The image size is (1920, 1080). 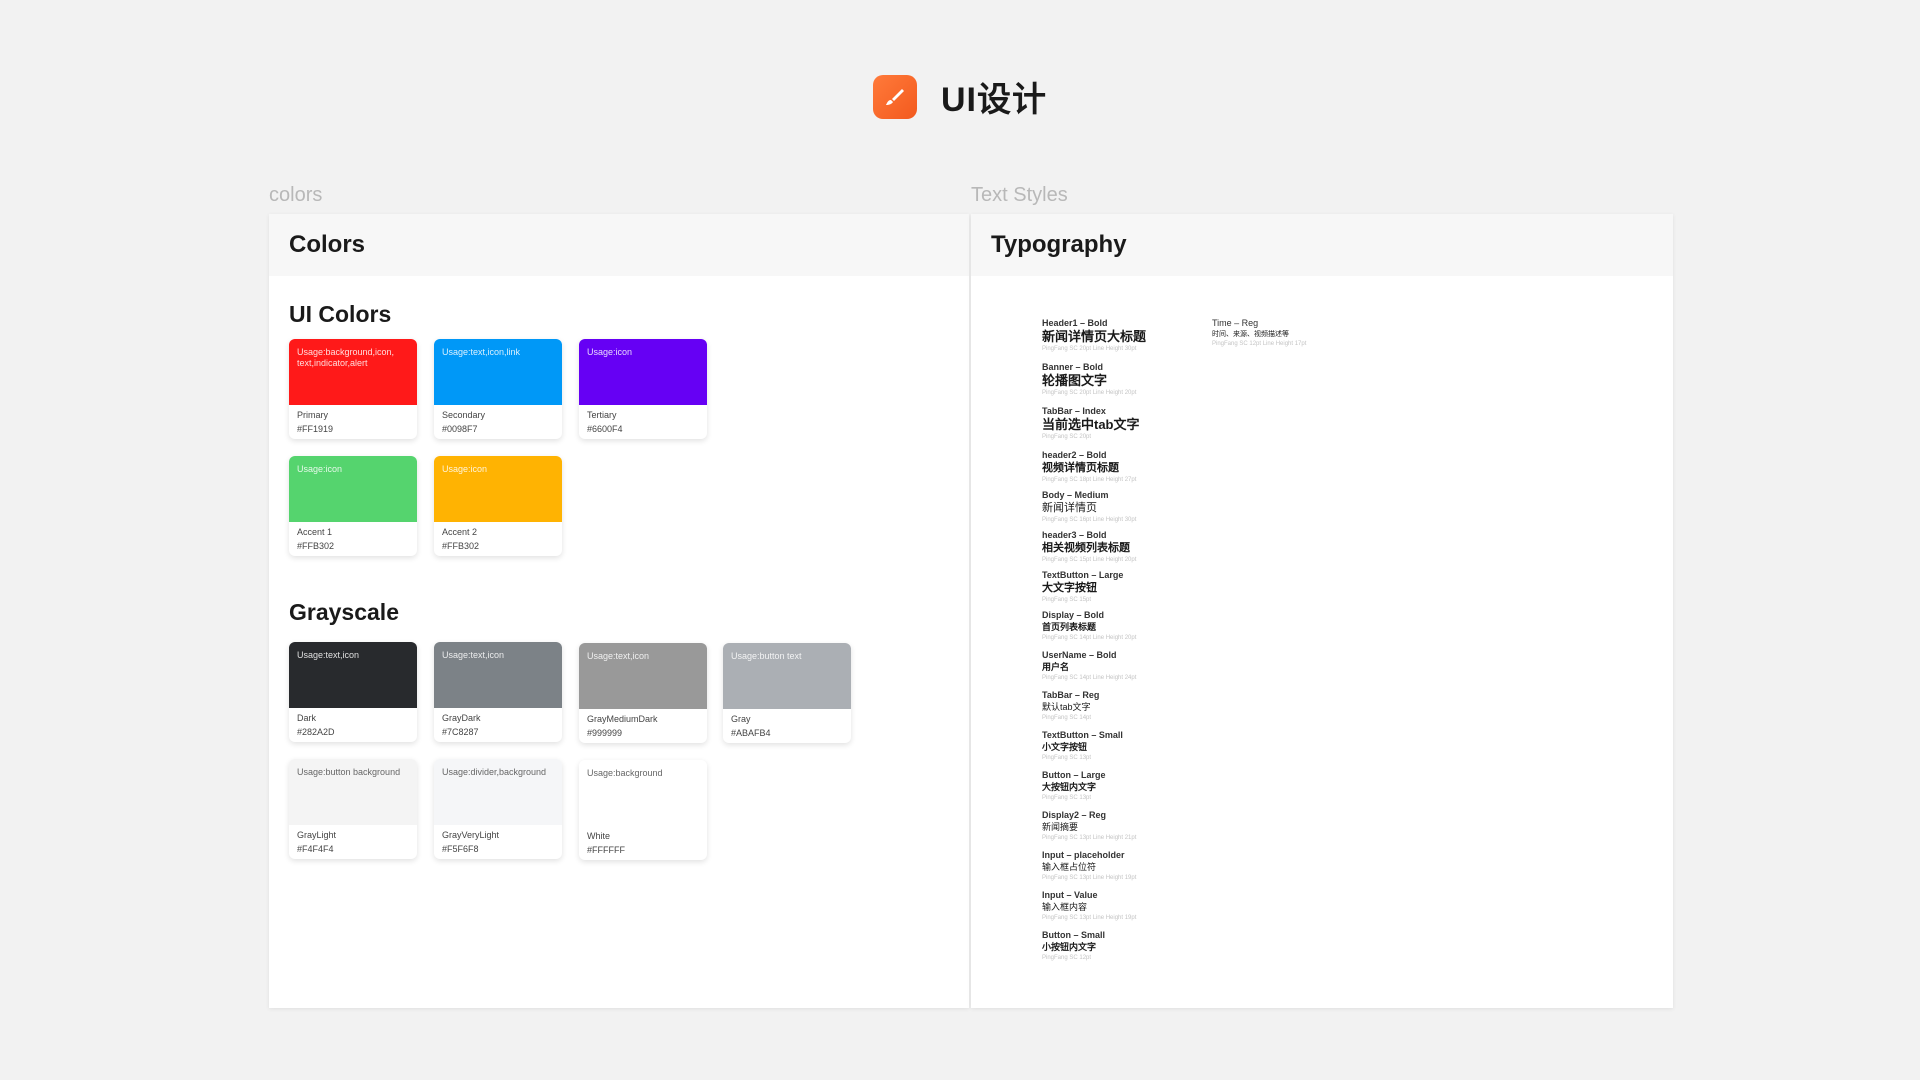 What do you see at coordinates (498, 692) in the screenshot?
I see `swatch-gray-dark: Usage:text,icon GrayDark #7C8287` at bounding box center [498, 692].